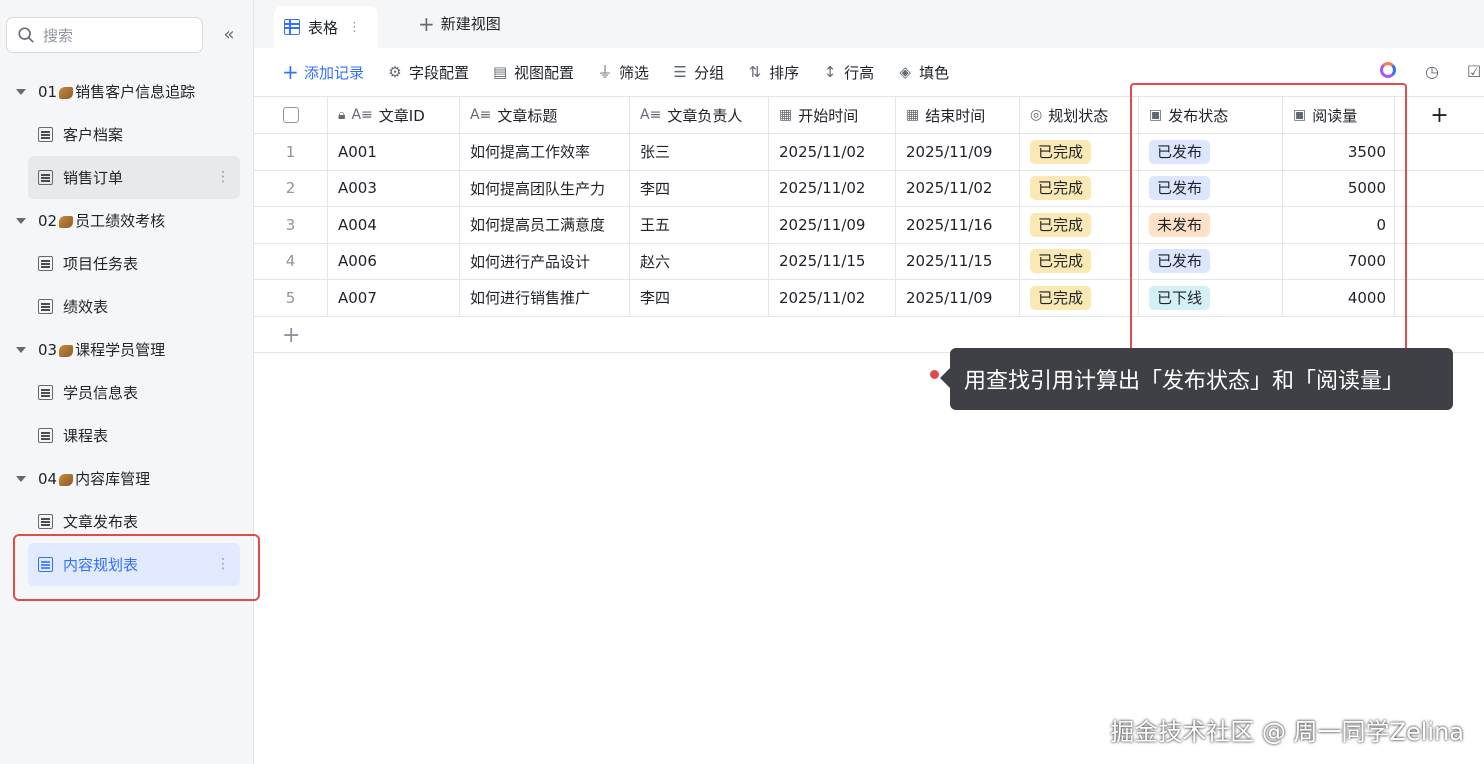  I want to click on cell-start-time: 2025/11/09, so click(832, 225).